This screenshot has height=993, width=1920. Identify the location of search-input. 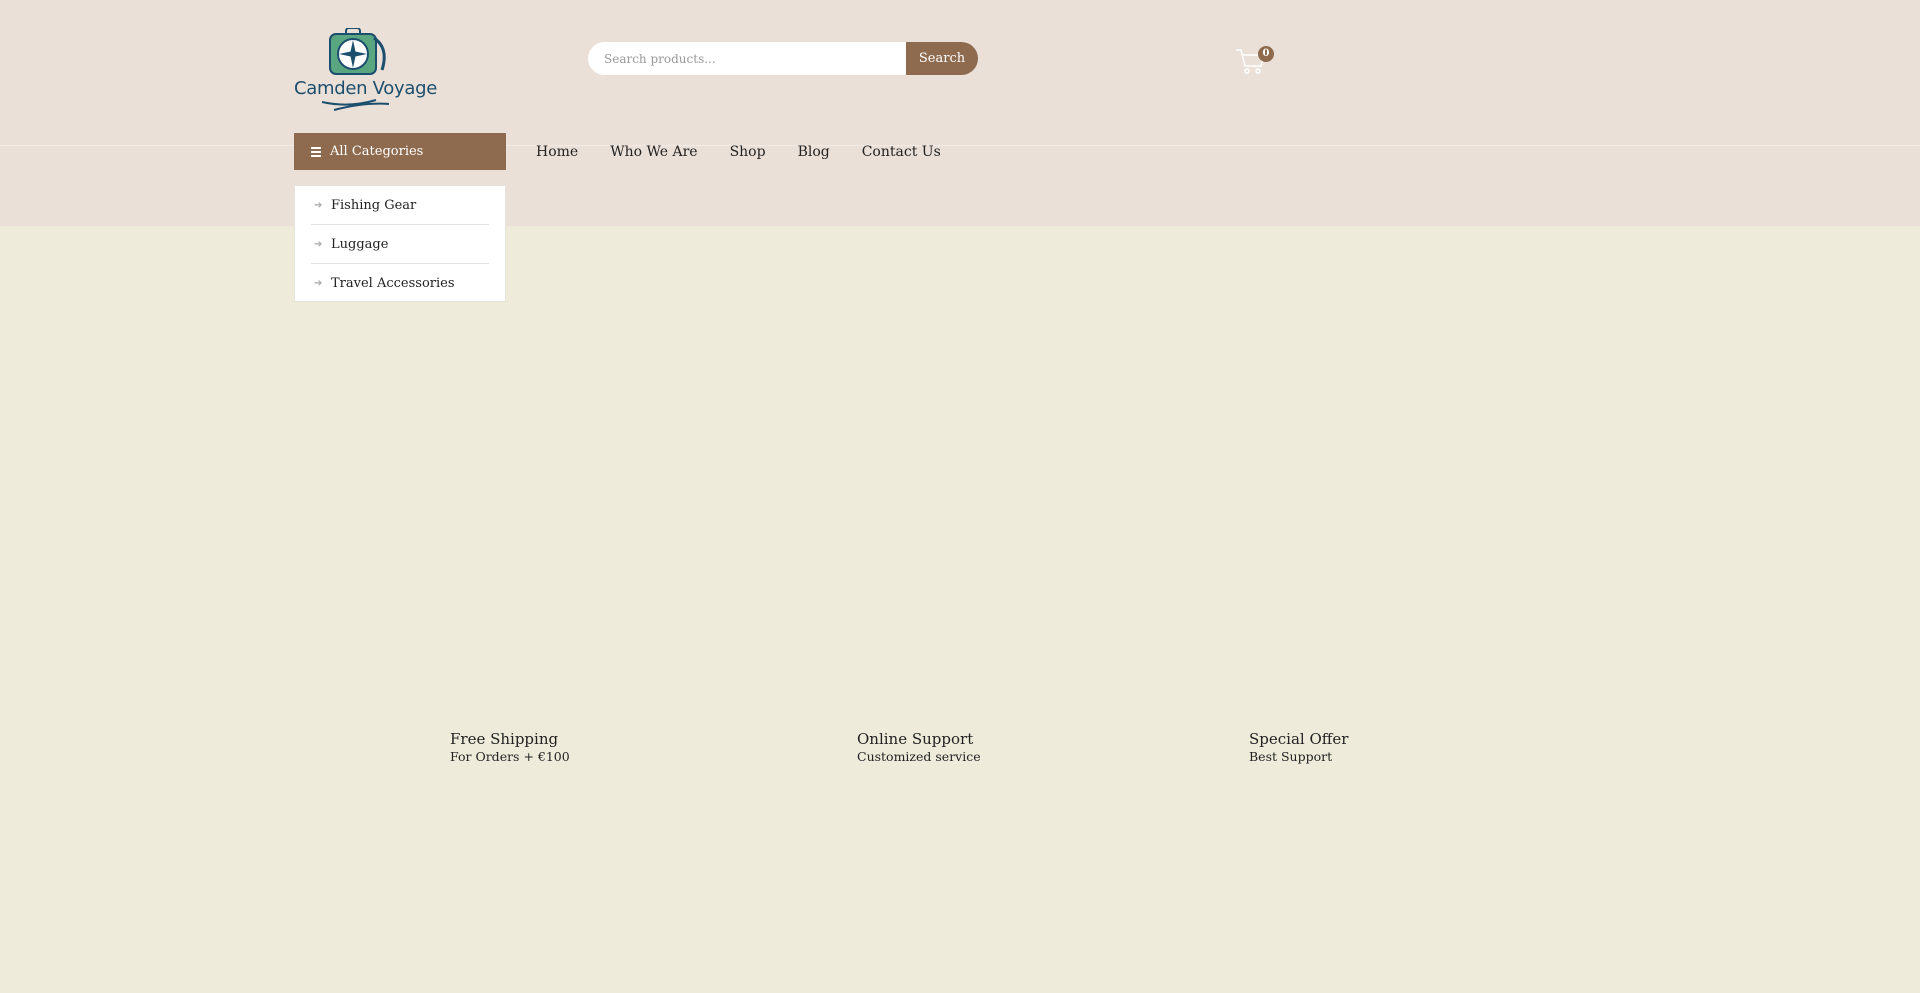
(747, 58).